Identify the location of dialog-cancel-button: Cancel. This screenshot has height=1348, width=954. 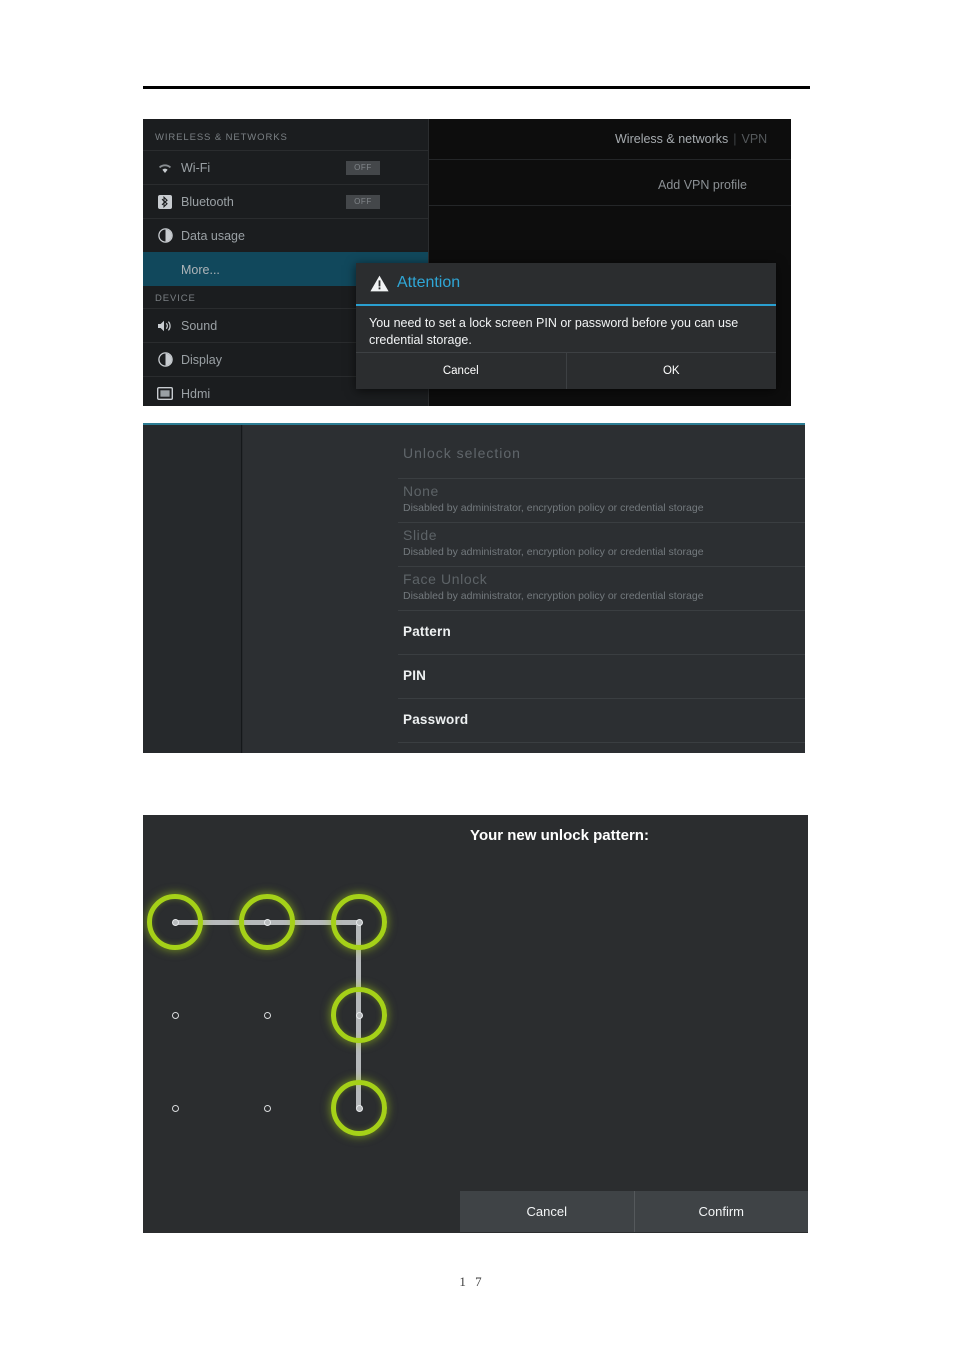
(461, 371).